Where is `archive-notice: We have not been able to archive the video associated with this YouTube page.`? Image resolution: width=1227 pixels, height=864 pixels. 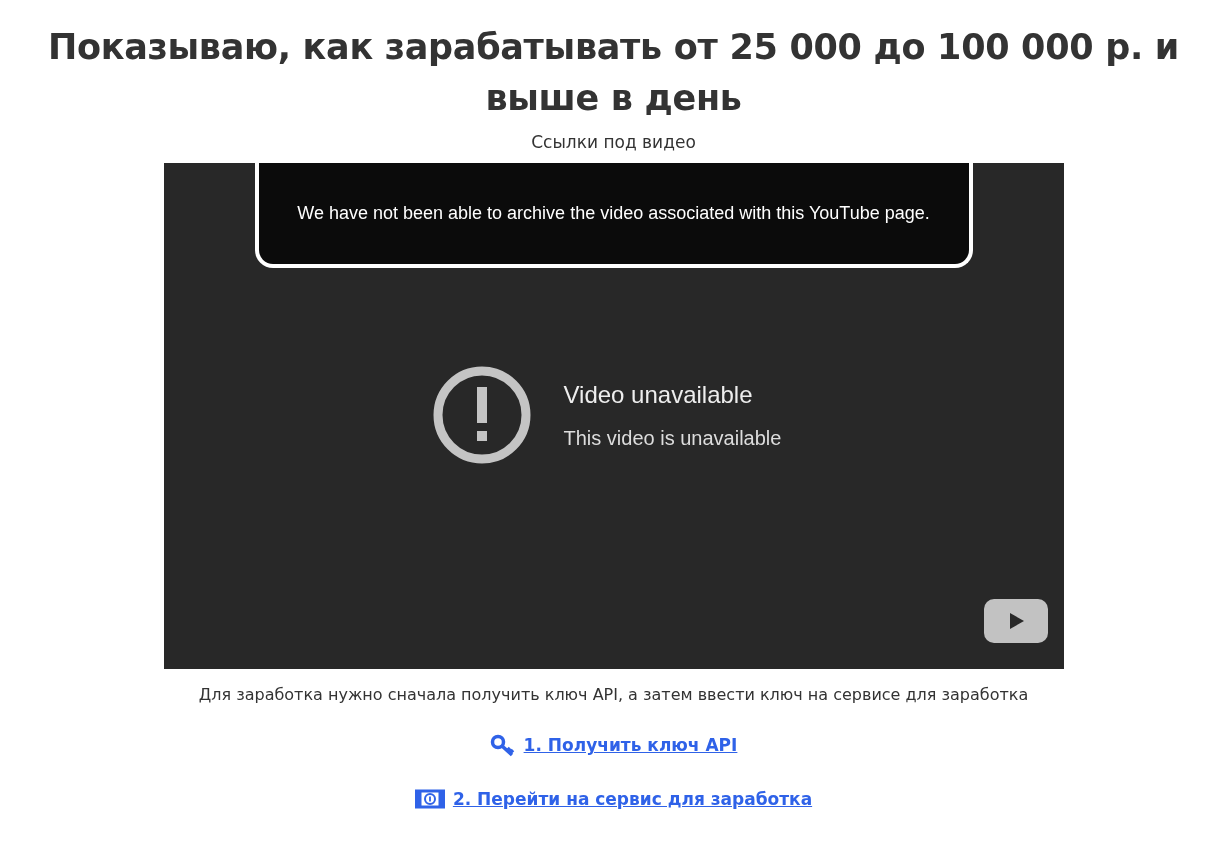 archive-notice: We have not been able to archive the video associated with this YouTube page. is located at coordinates (613, 215).